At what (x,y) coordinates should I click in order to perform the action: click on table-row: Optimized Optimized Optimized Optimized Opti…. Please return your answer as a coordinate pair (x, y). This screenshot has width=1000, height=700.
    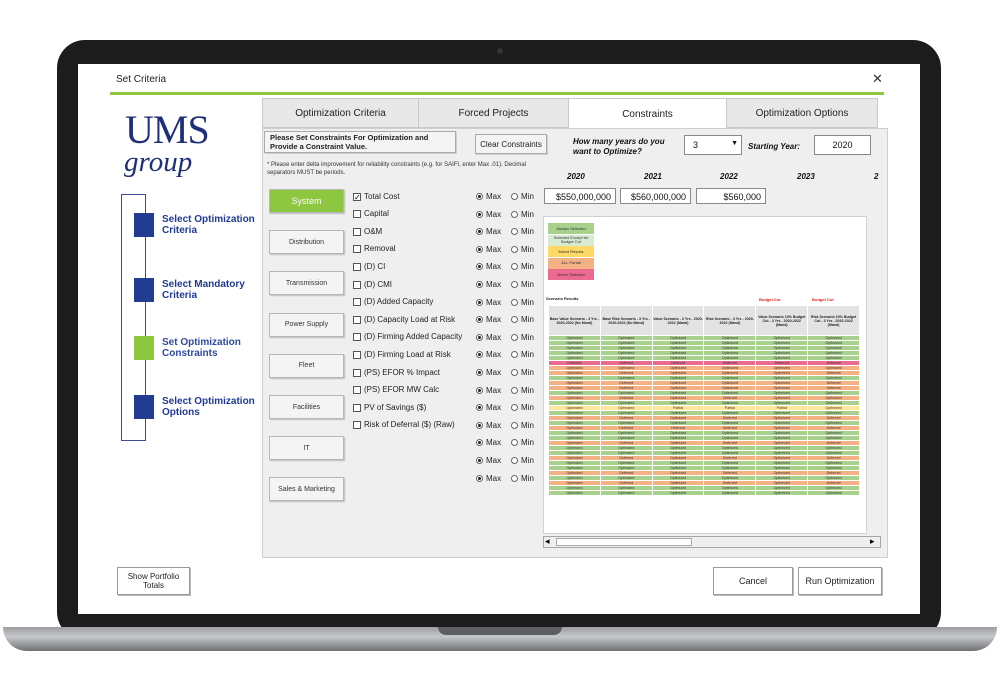
    Looking at the image, I should click on (704, 493).